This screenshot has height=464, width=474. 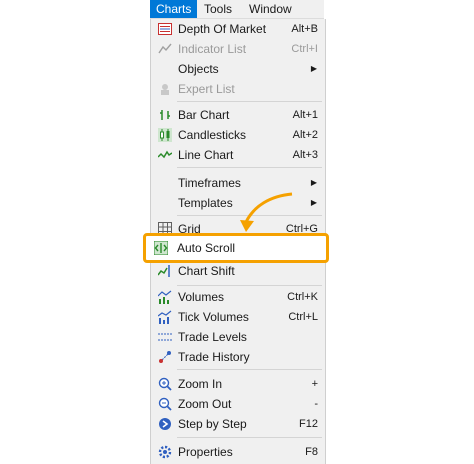 I want to click on chart-shift-icon, so click(x=164, y=271).